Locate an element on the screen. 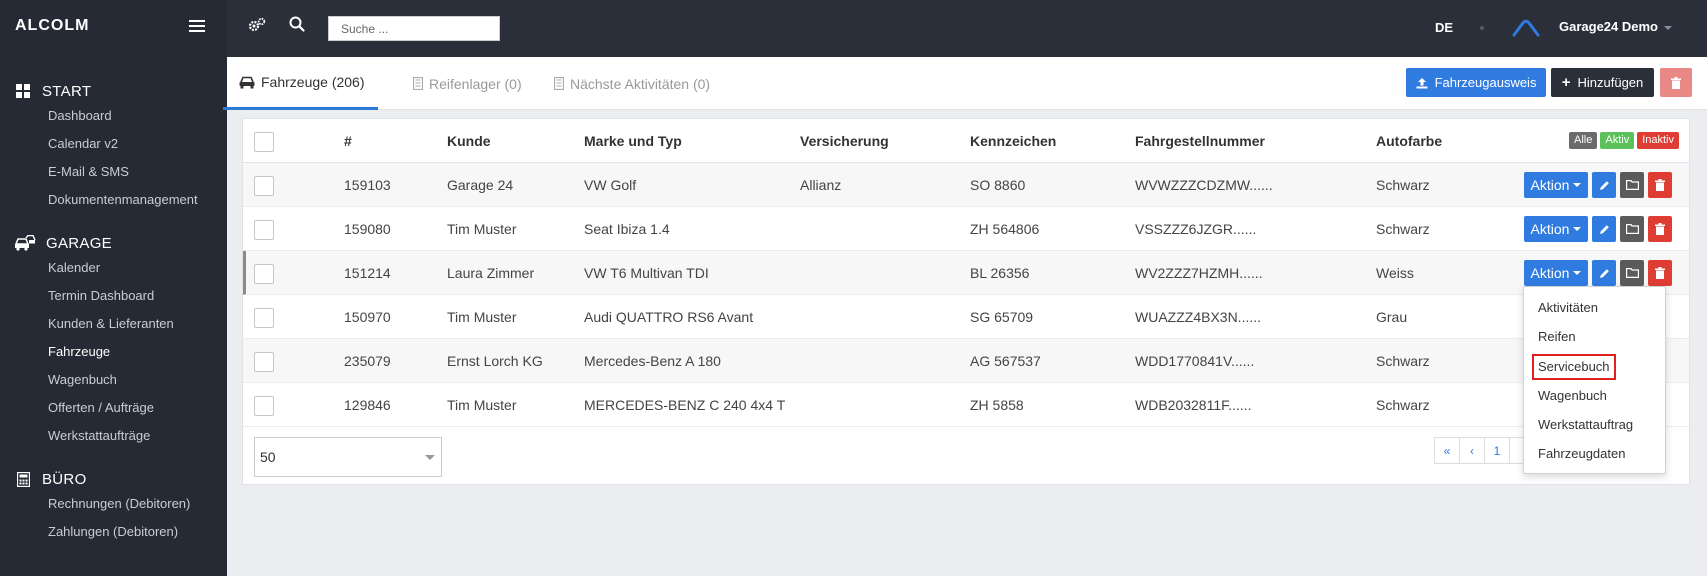 The image size is (1707, 576). tab-fahrzeuge: Fahrzeuge (206) is located at coordinates (300, 83).